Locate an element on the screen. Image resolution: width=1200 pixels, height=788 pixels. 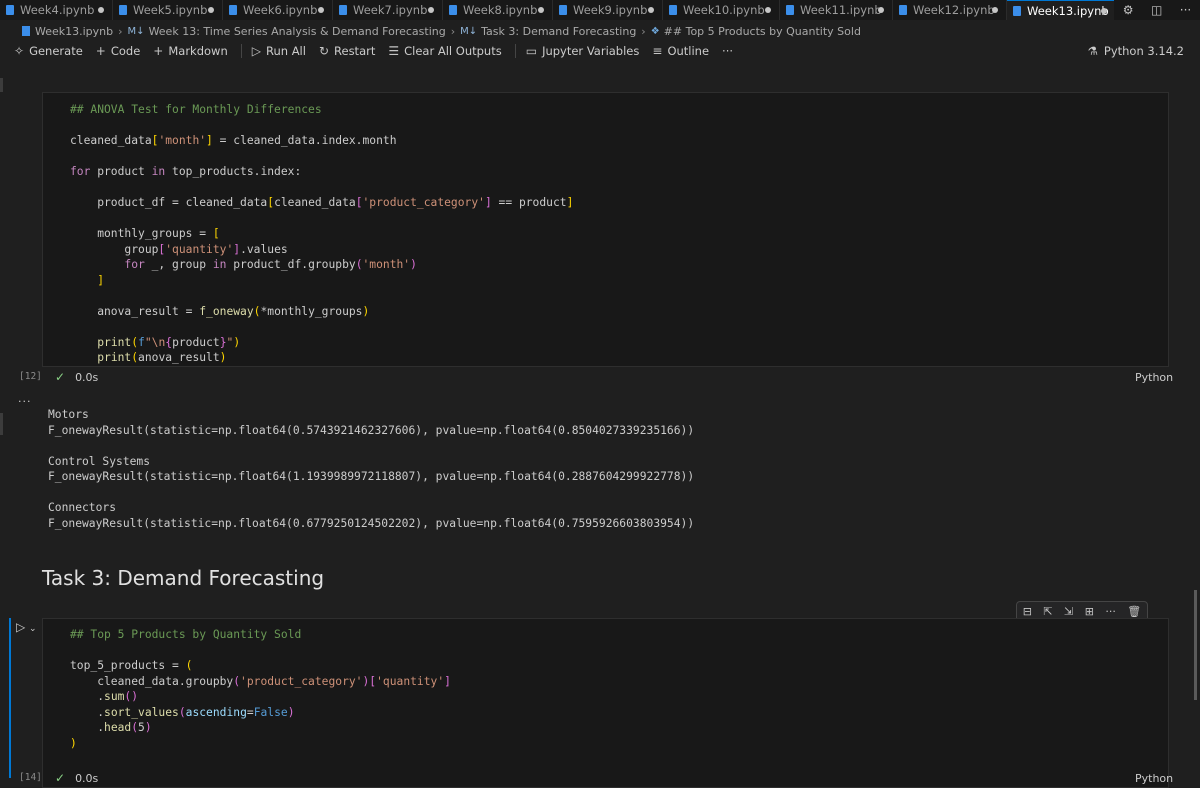
more-icon: ··· is located at coordinates (1110, 611).